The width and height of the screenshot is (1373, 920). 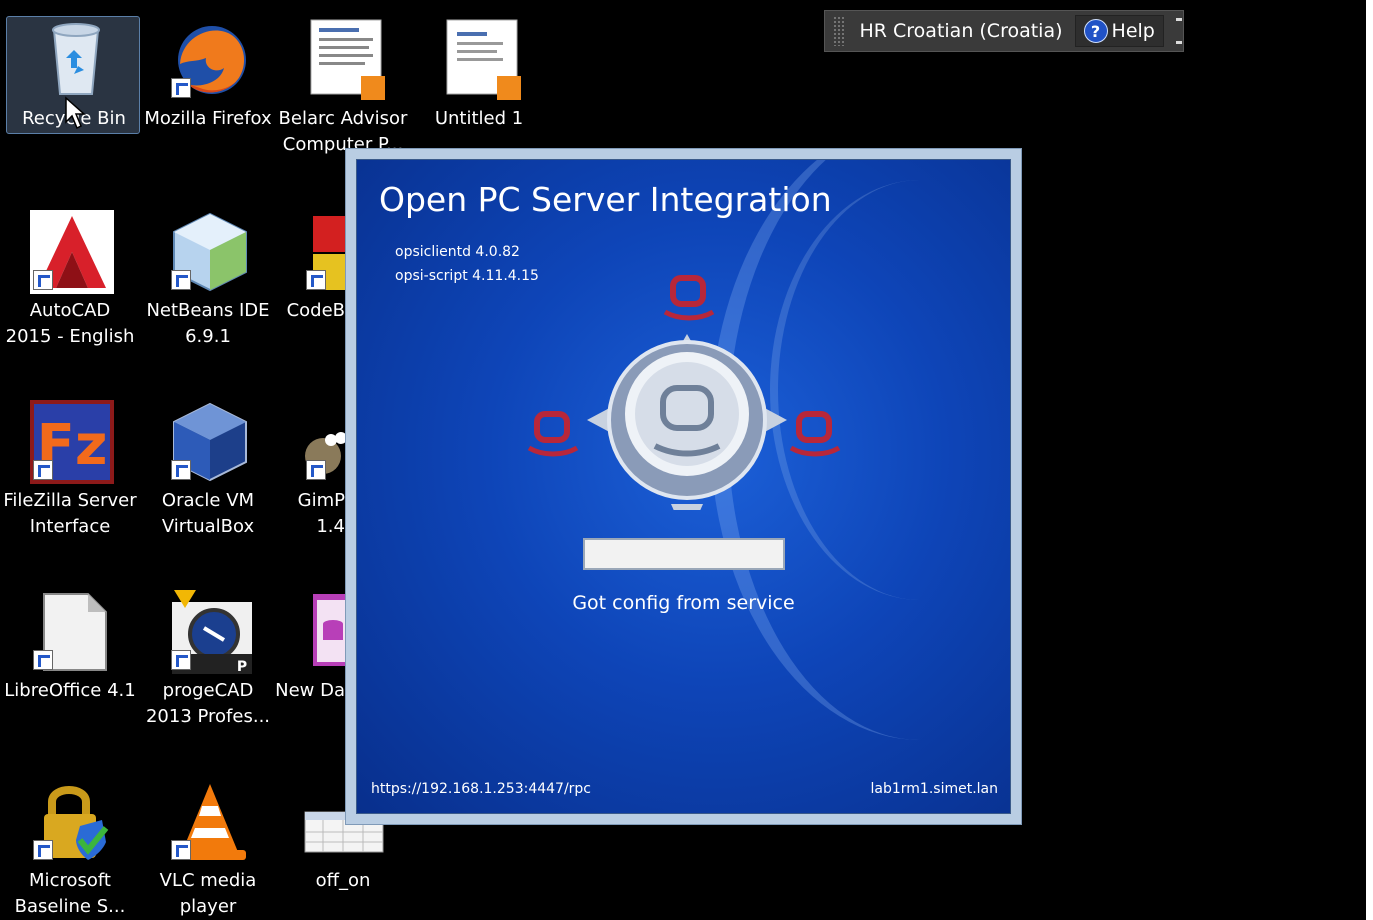 I want to click on desktop-icon-netbeans: NetBeans IDE 6.9.1, so click(x=208, y=277).